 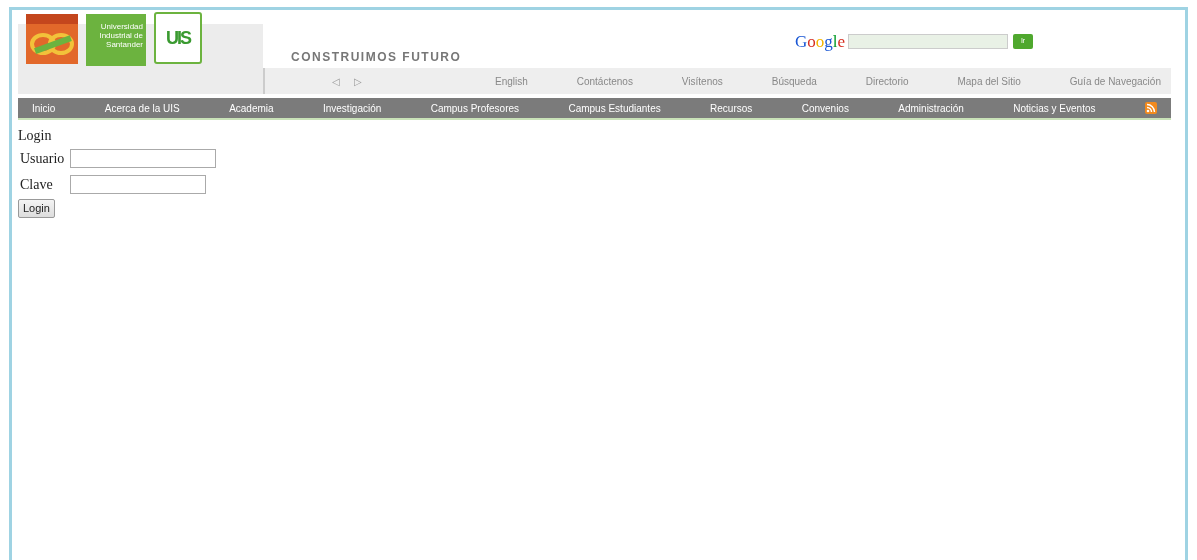 I want to click on nav-link: Noticias y Eventos, so click(x=1054, y=108).